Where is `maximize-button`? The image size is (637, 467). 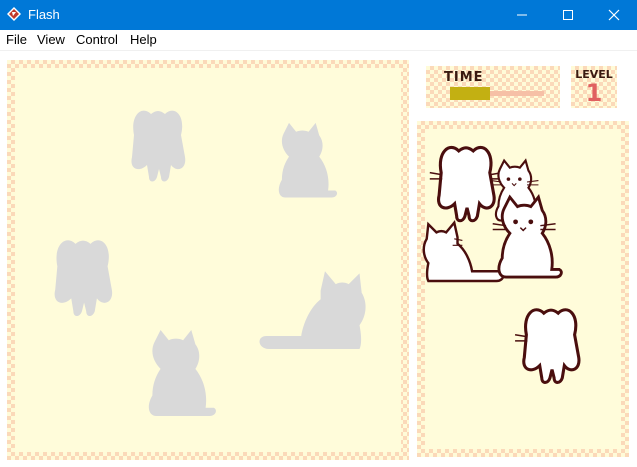 maximize-button is located at coordinates (568, 15).